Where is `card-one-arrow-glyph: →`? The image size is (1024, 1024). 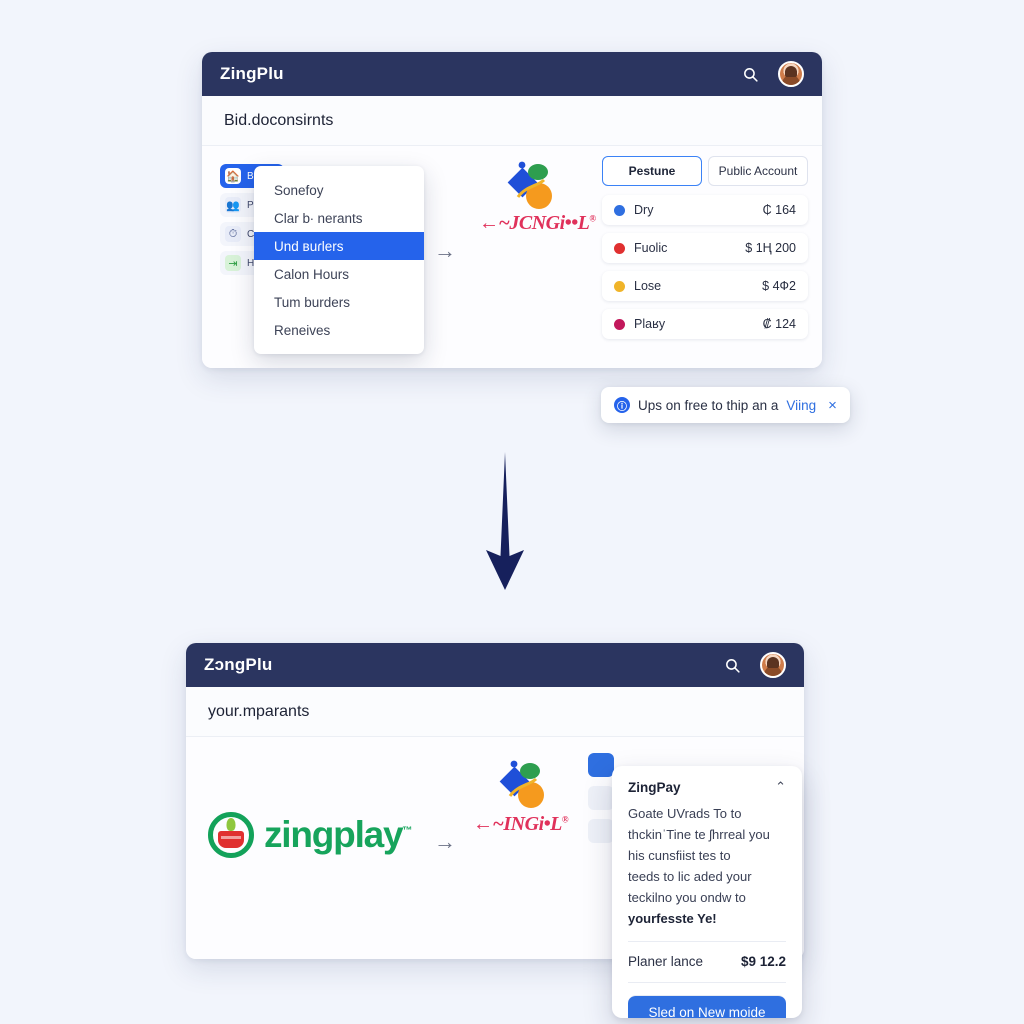 card-one-arrow-glyph: → is located at coordinates (445, 250).